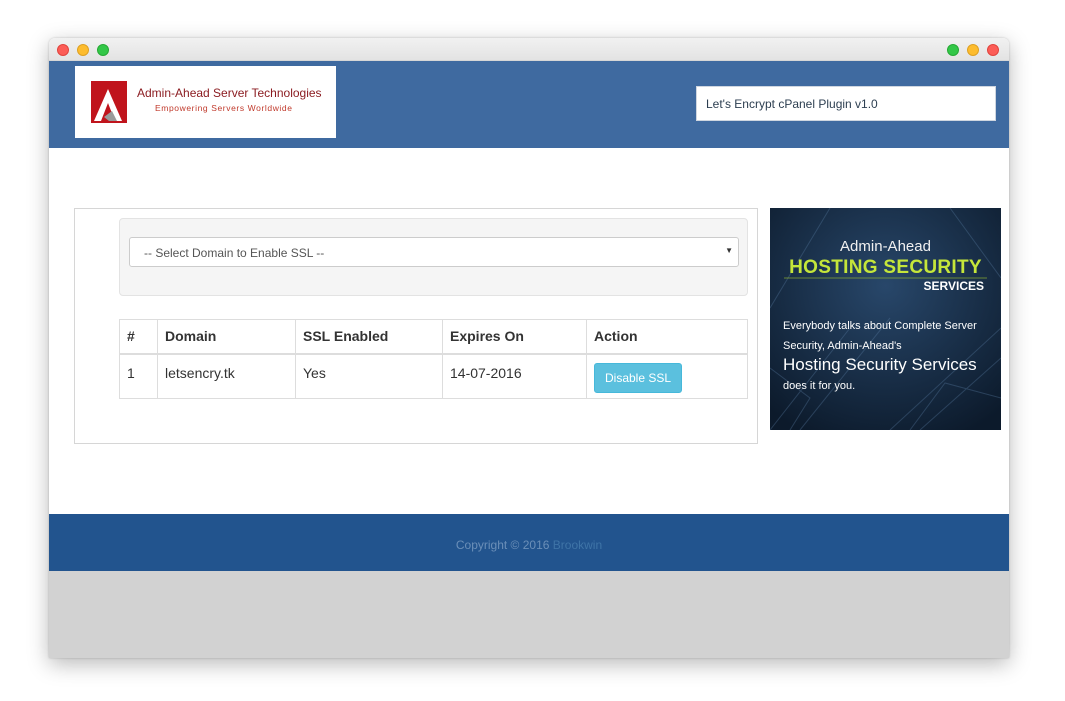 The height and width of the screenshot is (701, 1065). Describe the element at coordinates (842, 346) in the screenshot. I see `ad-text-line-2: Security, Admin-Ahead's` at that location.